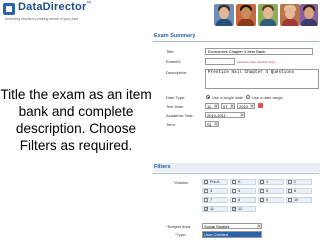  I want to click on grade-checkbox-label: 4, so click(239, 191).